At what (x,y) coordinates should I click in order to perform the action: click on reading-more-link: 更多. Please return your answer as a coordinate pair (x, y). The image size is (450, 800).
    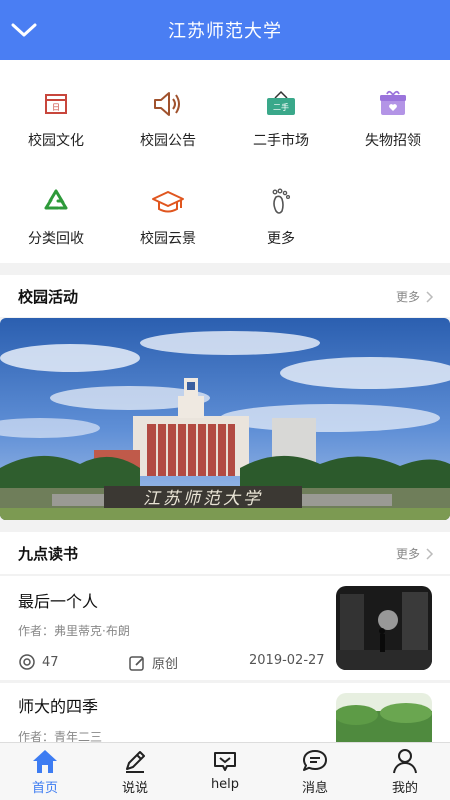
    Looking at the image, I should click on (415, 553).